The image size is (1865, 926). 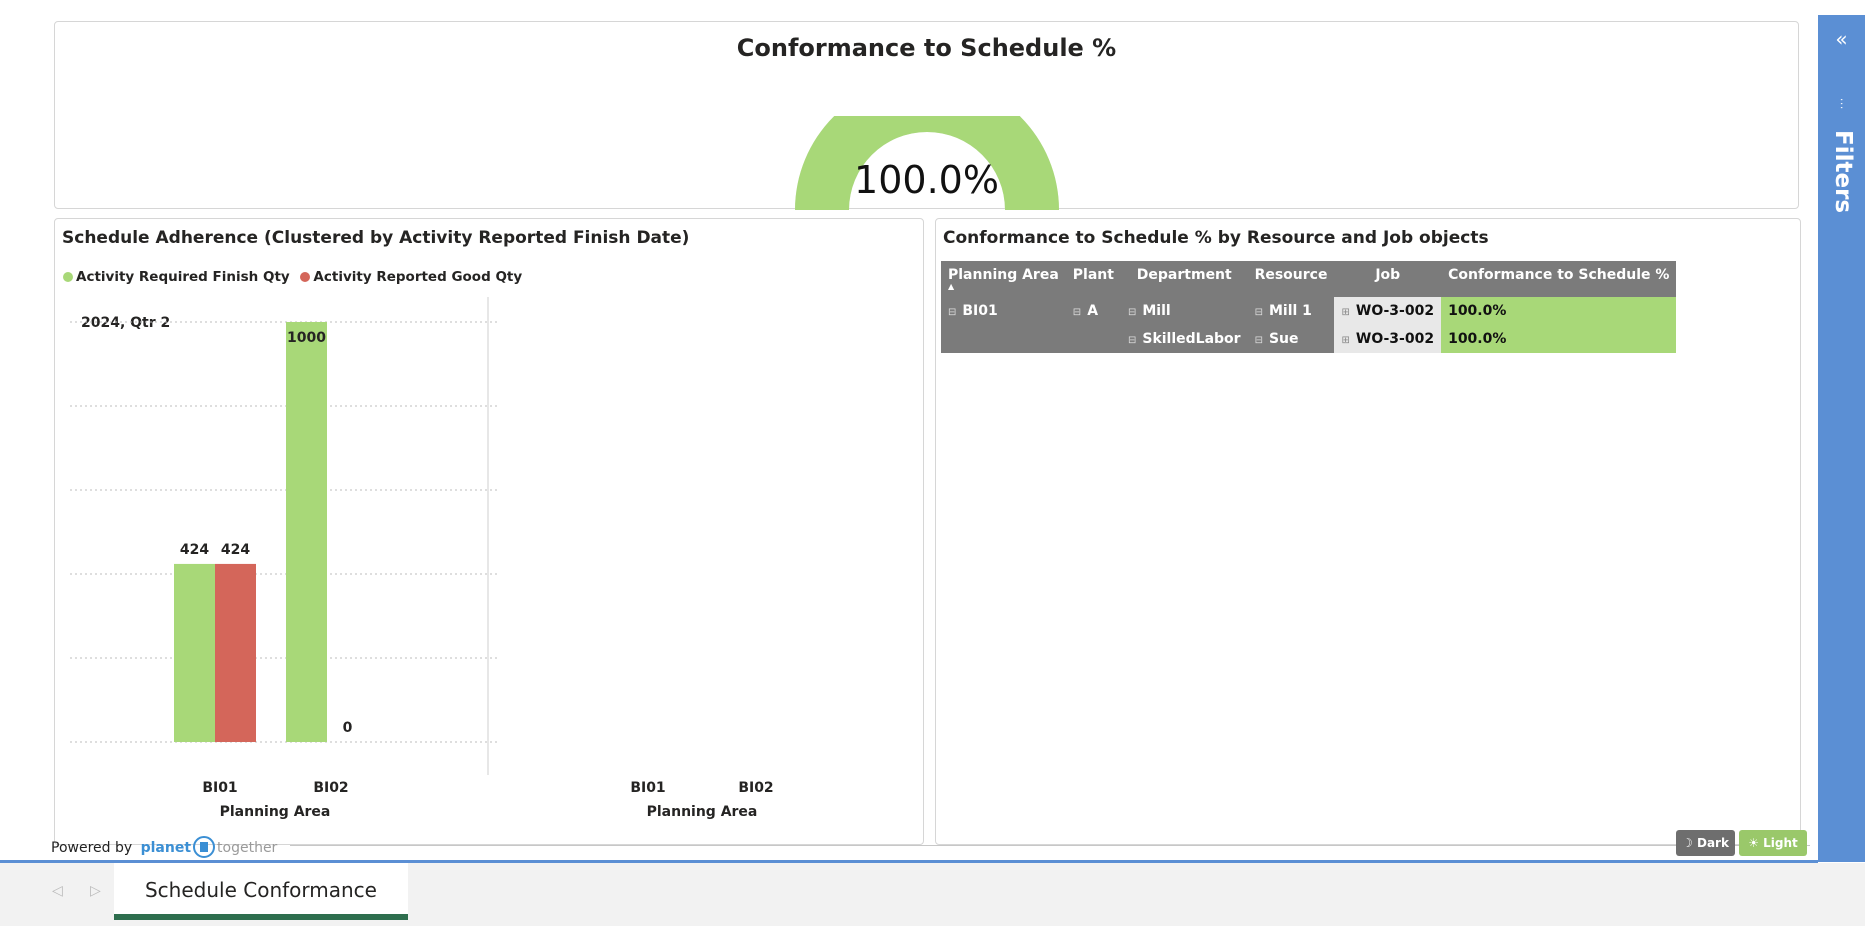 I want to click on cell-resource: ⊟ Mill 1, so click(x=1291, y=311).